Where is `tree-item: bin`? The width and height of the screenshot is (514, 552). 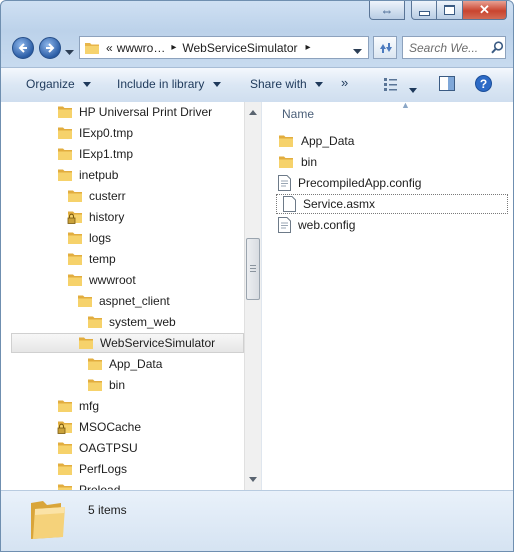 tree-item: bin is located at coordinates (106, 385).